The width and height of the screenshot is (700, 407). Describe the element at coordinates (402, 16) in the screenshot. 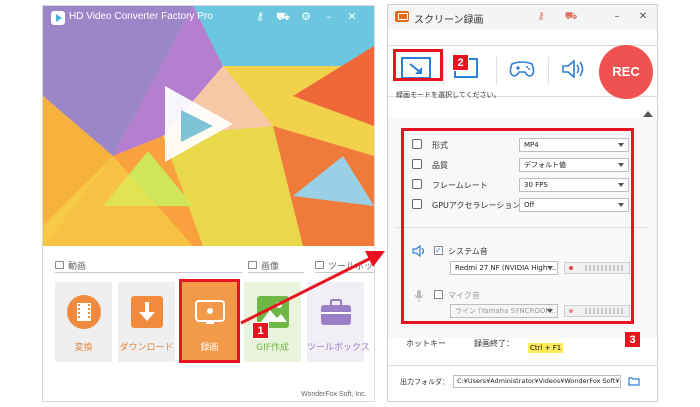

I see `recorder-logo-icon` at that location.